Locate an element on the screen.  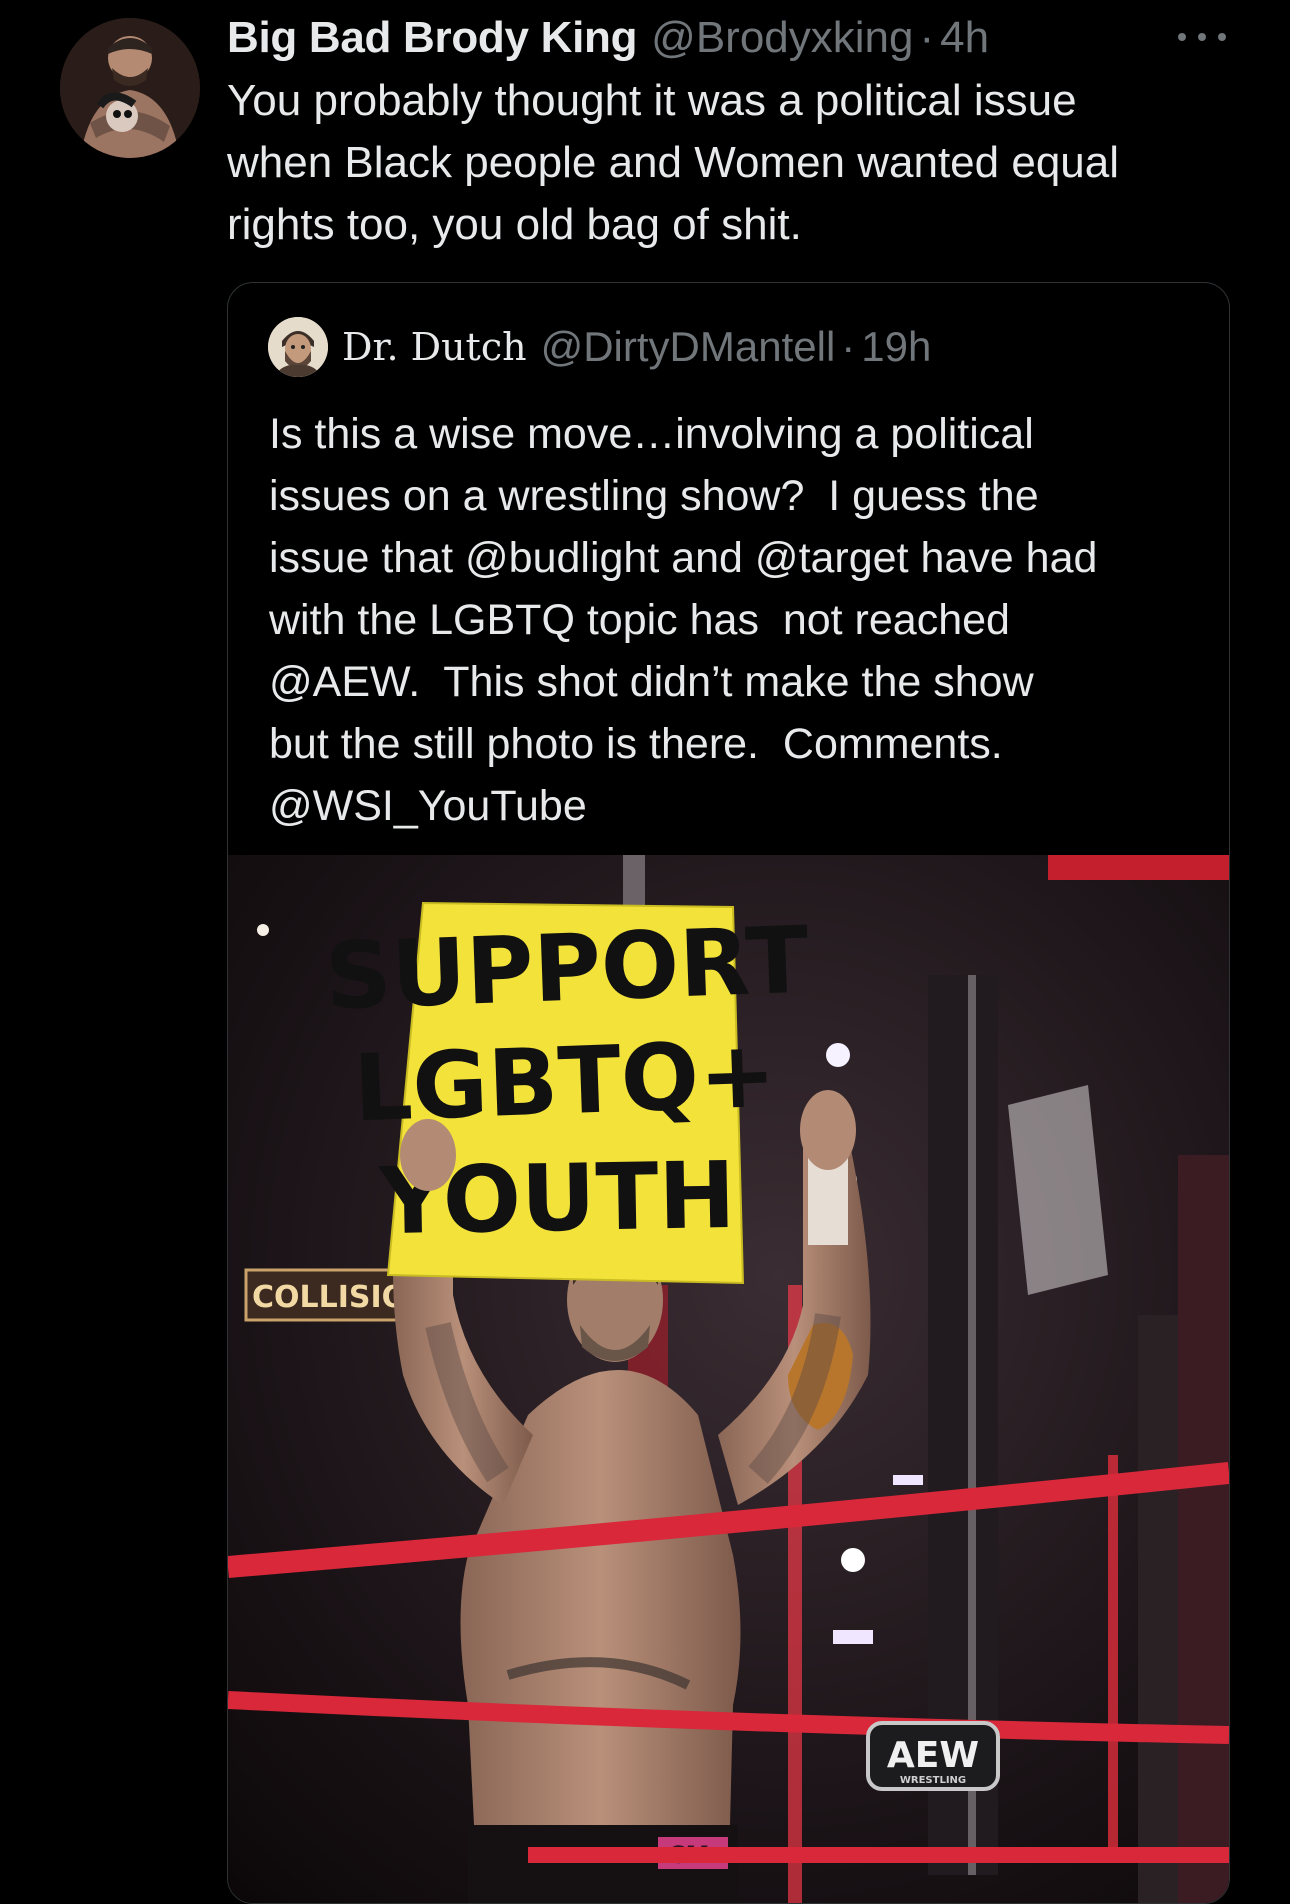
author-handle: @Brodyxking is located at coordinates (782, 38).